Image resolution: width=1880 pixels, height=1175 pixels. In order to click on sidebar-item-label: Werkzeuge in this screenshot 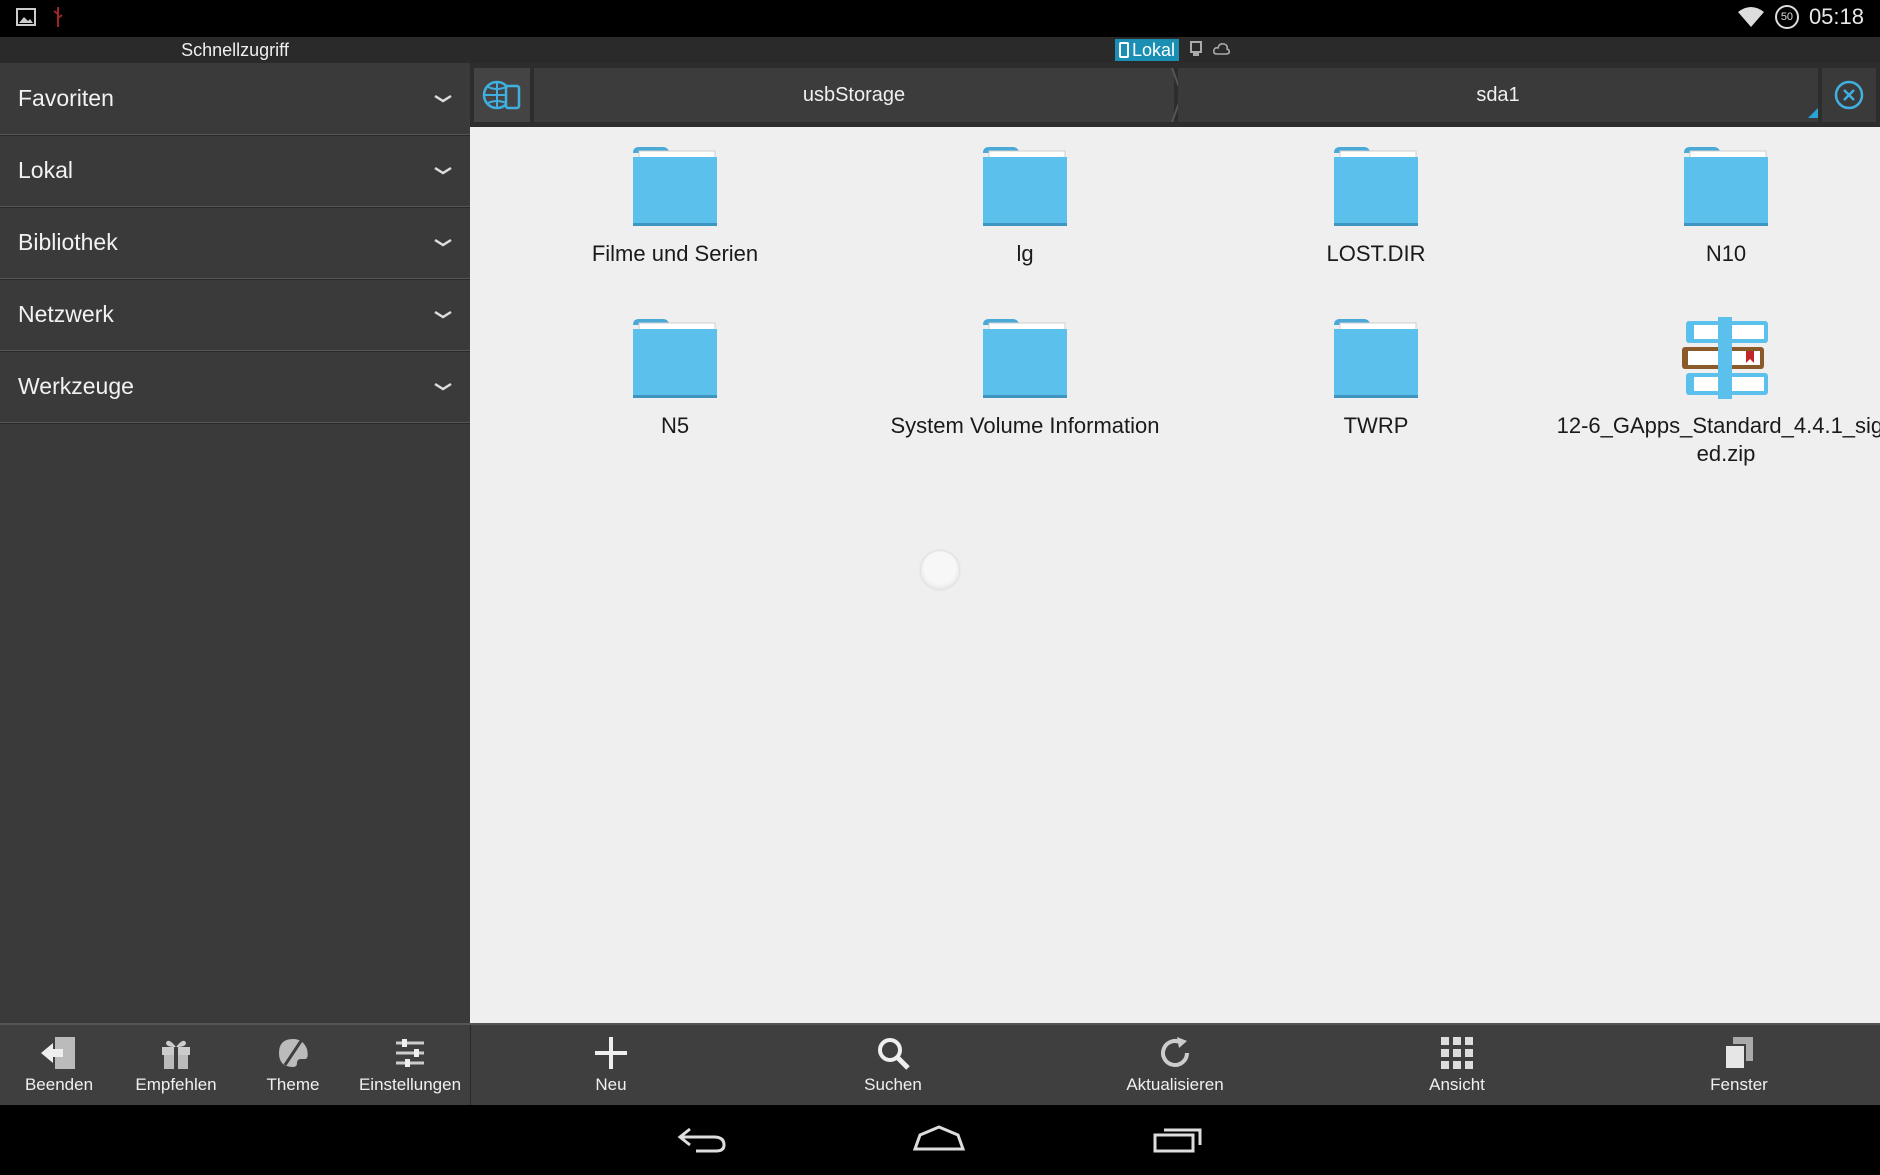, I will do `click(76, 386)`.